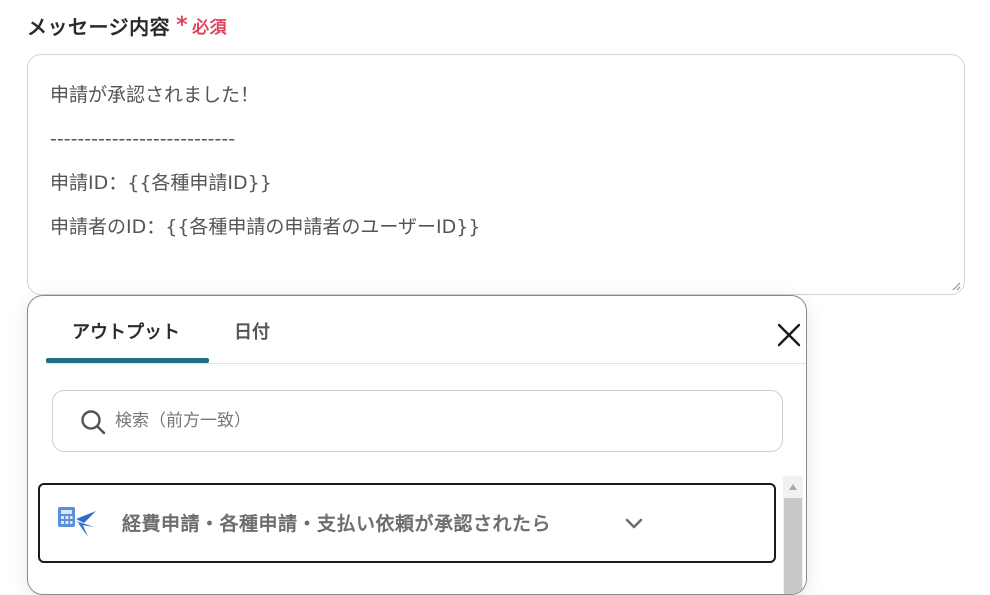 Image resolution: width=990 pixels, height=595 pixels. Describe the element at coordinates (789, 335) in the screenshot. I see `close-icon` at that location.